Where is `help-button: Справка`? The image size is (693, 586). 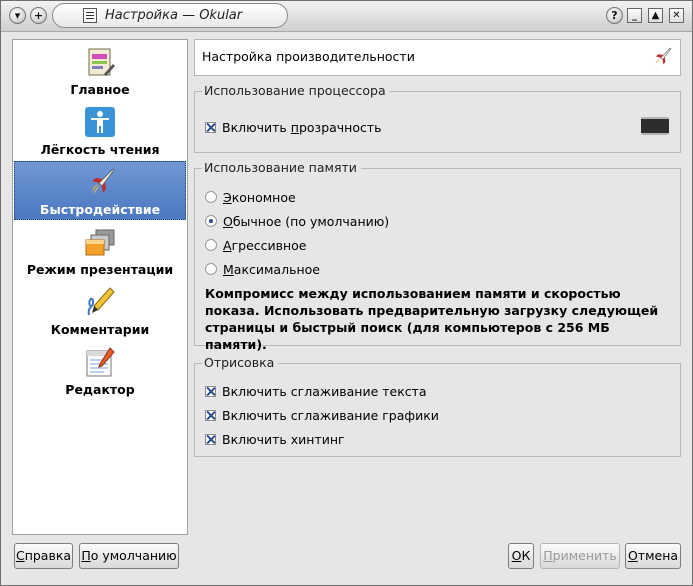
help-button: Справка is located at coordinates (43, 556).